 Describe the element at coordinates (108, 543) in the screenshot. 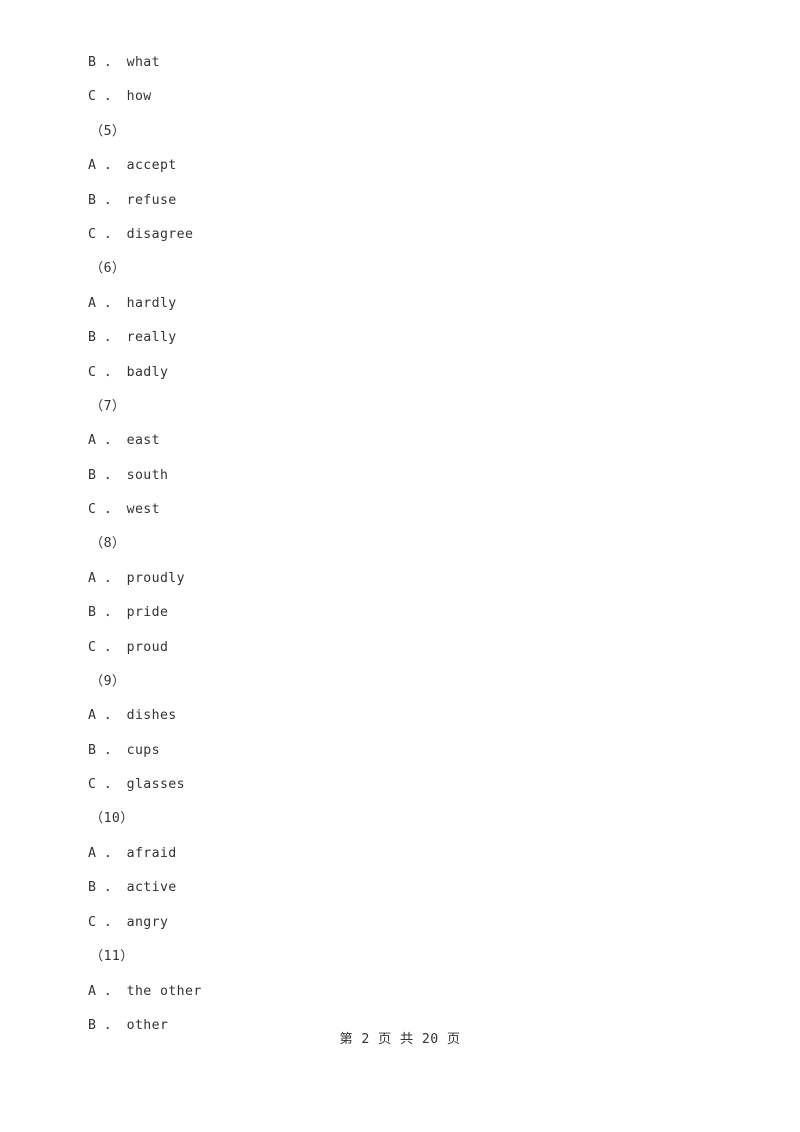

I see `question-number: （8）` at that location.